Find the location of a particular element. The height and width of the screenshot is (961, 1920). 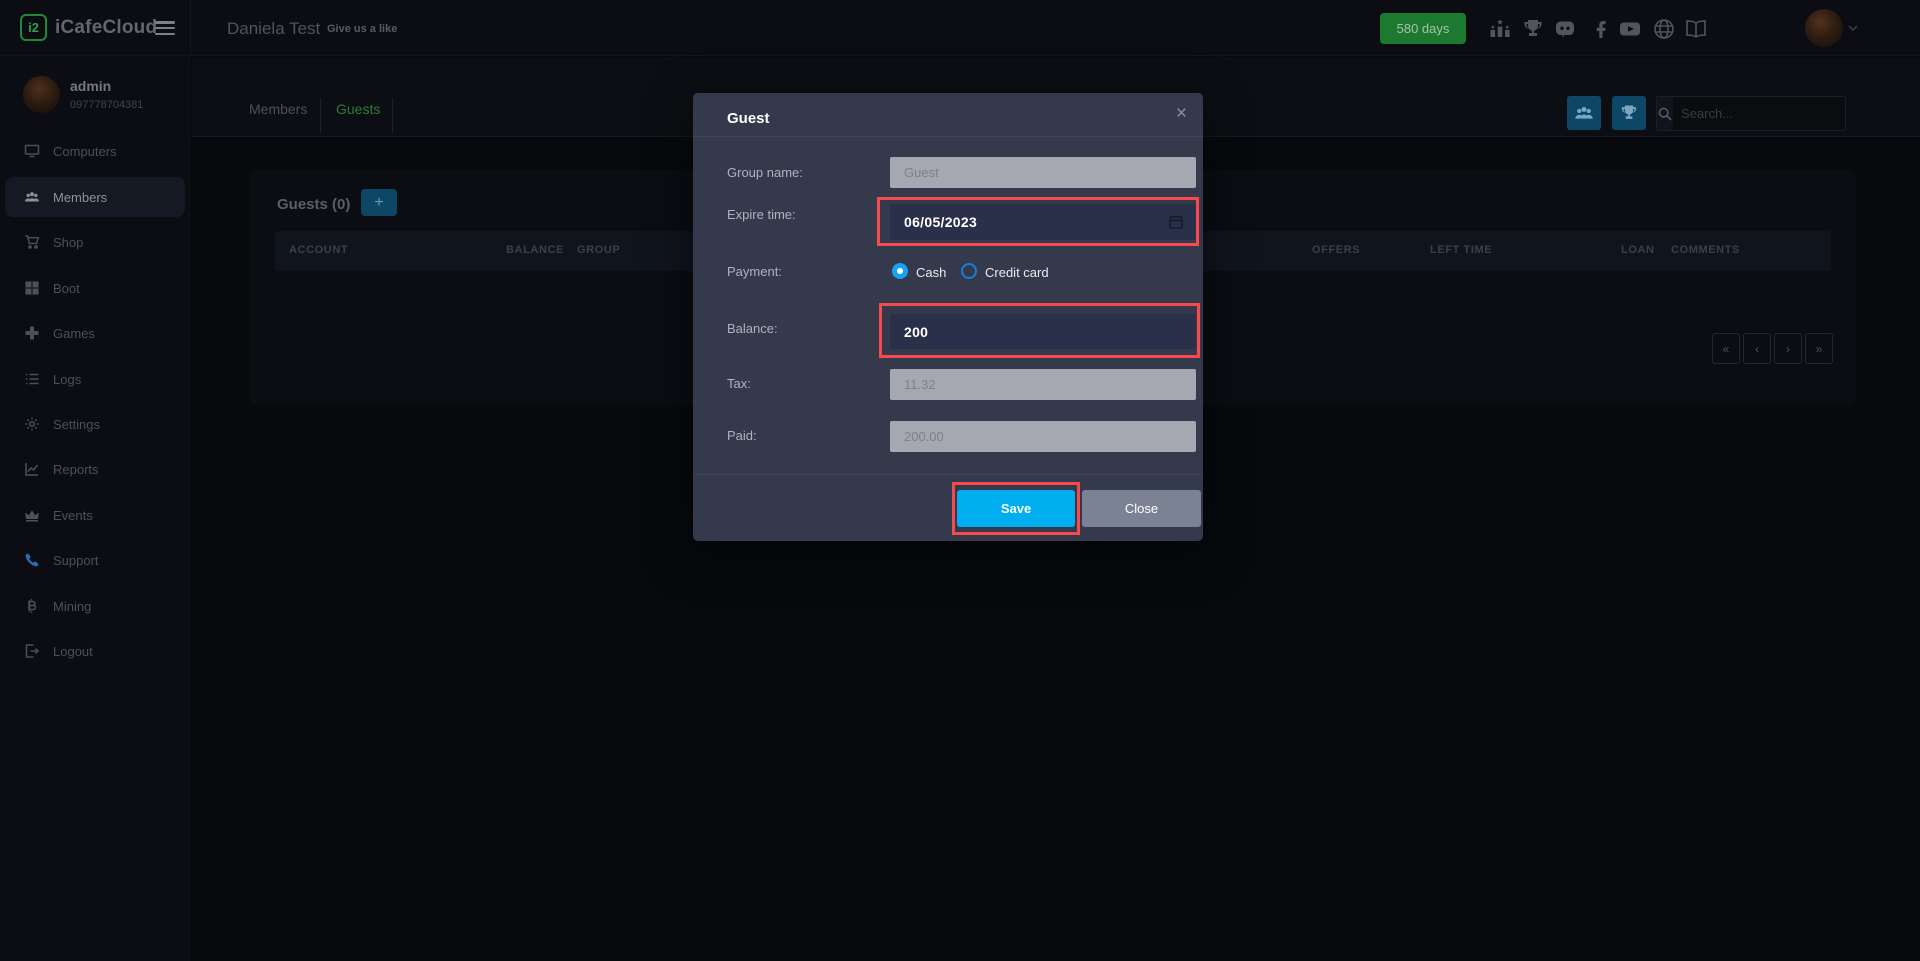

close-button: Close is located at coordinates (1141, 508).